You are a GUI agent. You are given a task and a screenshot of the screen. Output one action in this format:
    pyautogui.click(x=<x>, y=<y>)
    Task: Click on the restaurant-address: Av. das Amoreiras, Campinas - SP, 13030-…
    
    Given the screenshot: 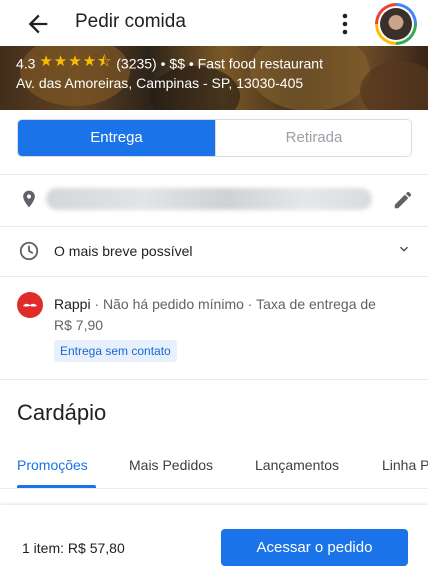 What is the action you would take?
    pyautogui.click(x=160, y=83)
    